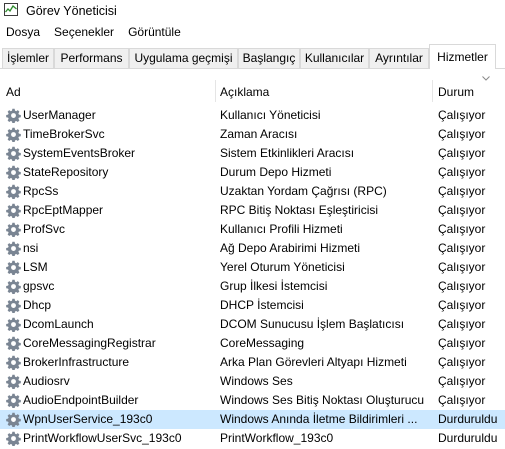 This screenshot has width=505, height=449. I want to click on service-name: ProfSvc, so click(44, 229).